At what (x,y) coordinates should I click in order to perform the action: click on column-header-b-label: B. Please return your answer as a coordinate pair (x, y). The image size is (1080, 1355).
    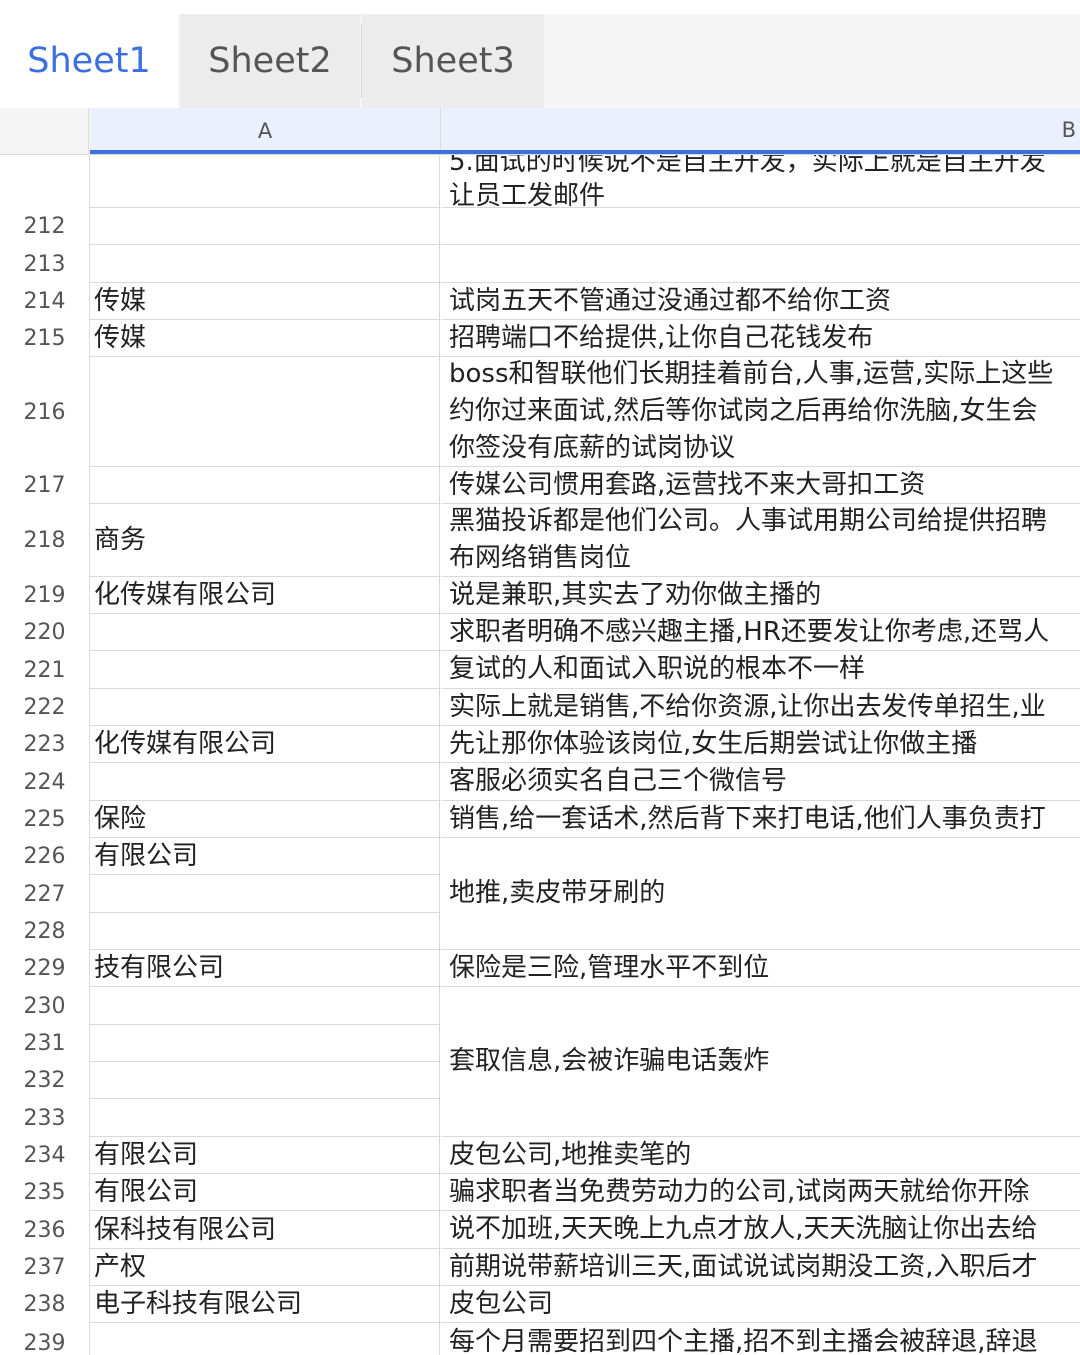
    Looking at the image, I should click on (1068, 130).